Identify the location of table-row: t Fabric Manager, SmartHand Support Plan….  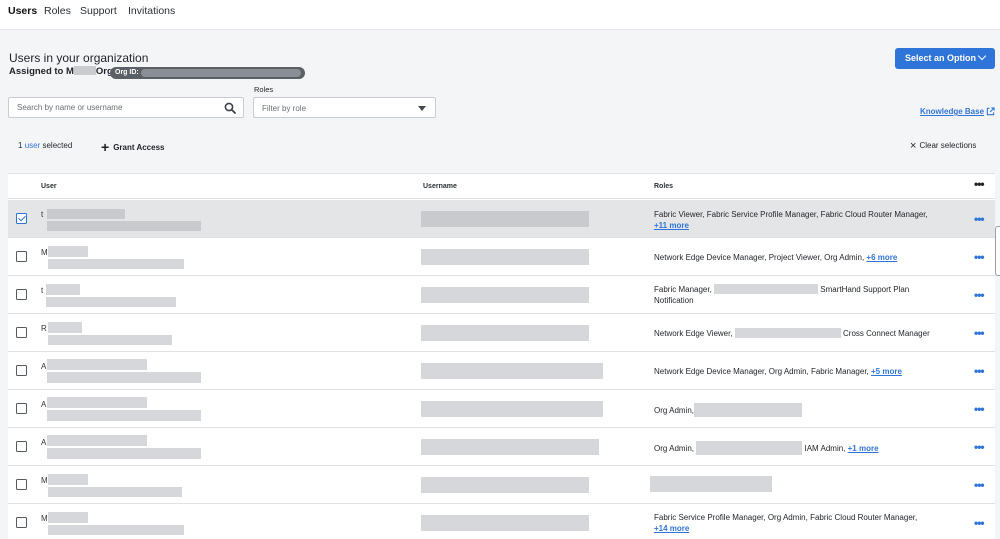
(501, 295).